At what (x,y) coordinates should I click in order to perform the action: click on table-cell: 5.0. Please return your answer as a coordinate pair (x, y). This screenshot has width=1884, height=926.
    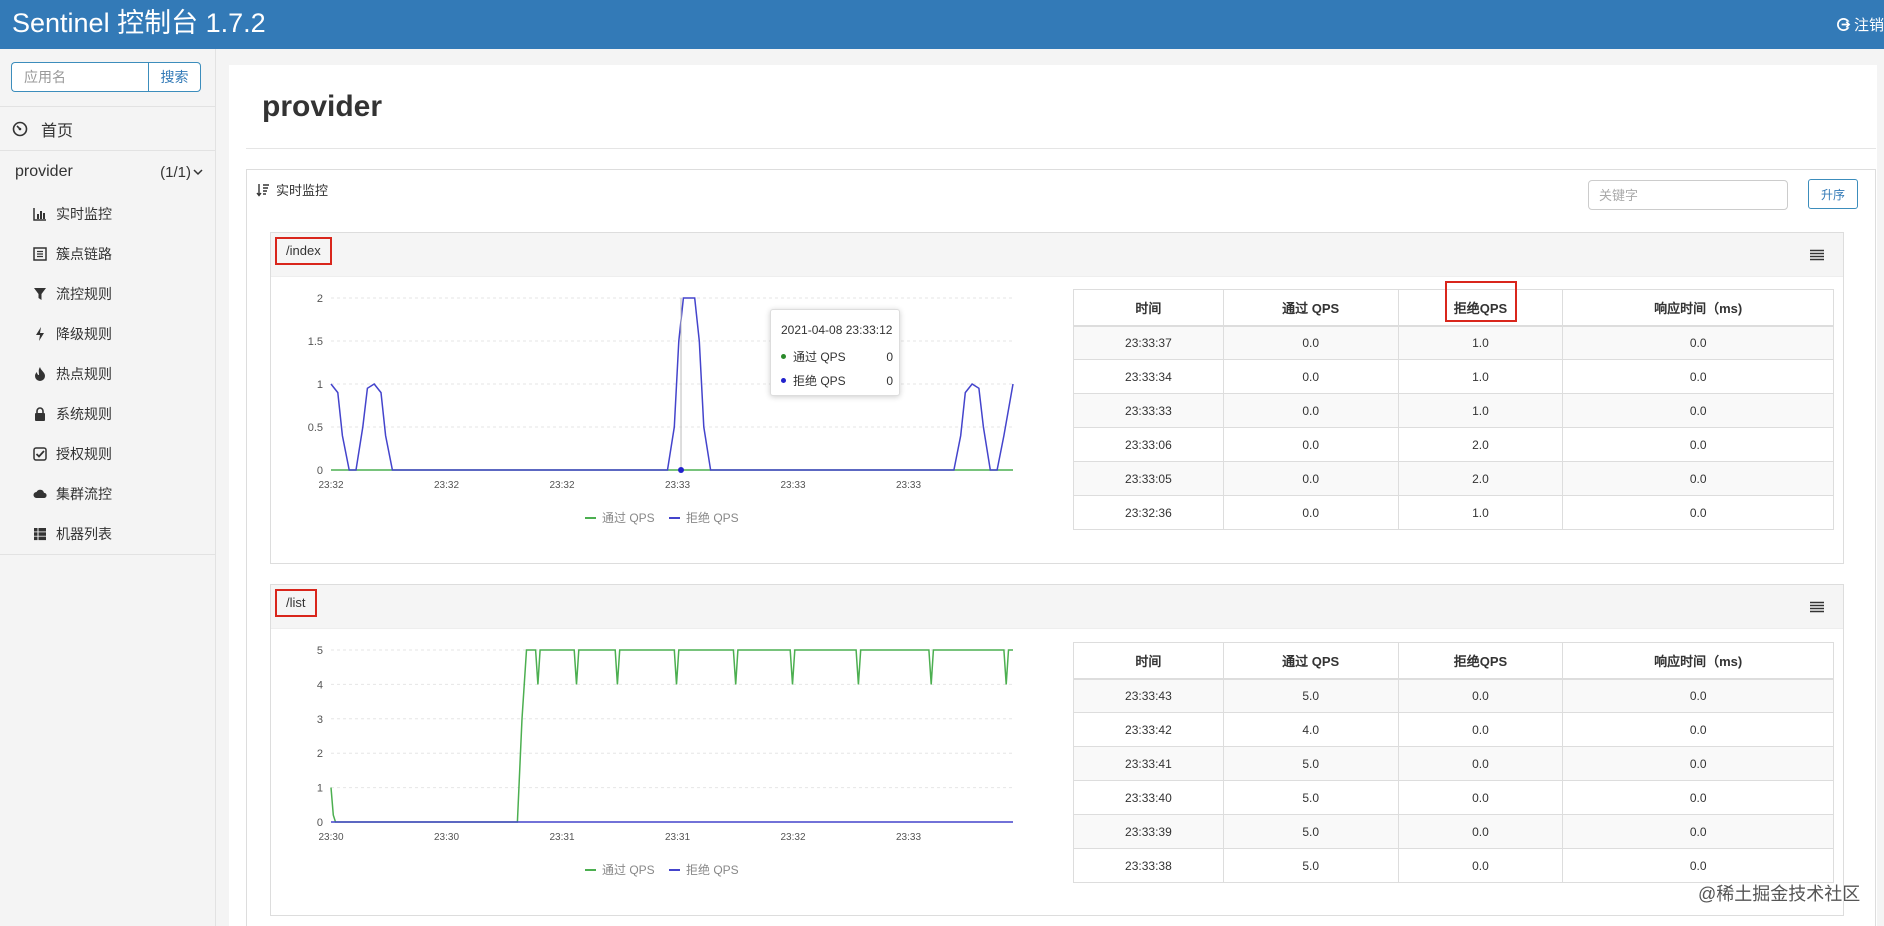
    Looking at the image, I should click on (1310, 695).